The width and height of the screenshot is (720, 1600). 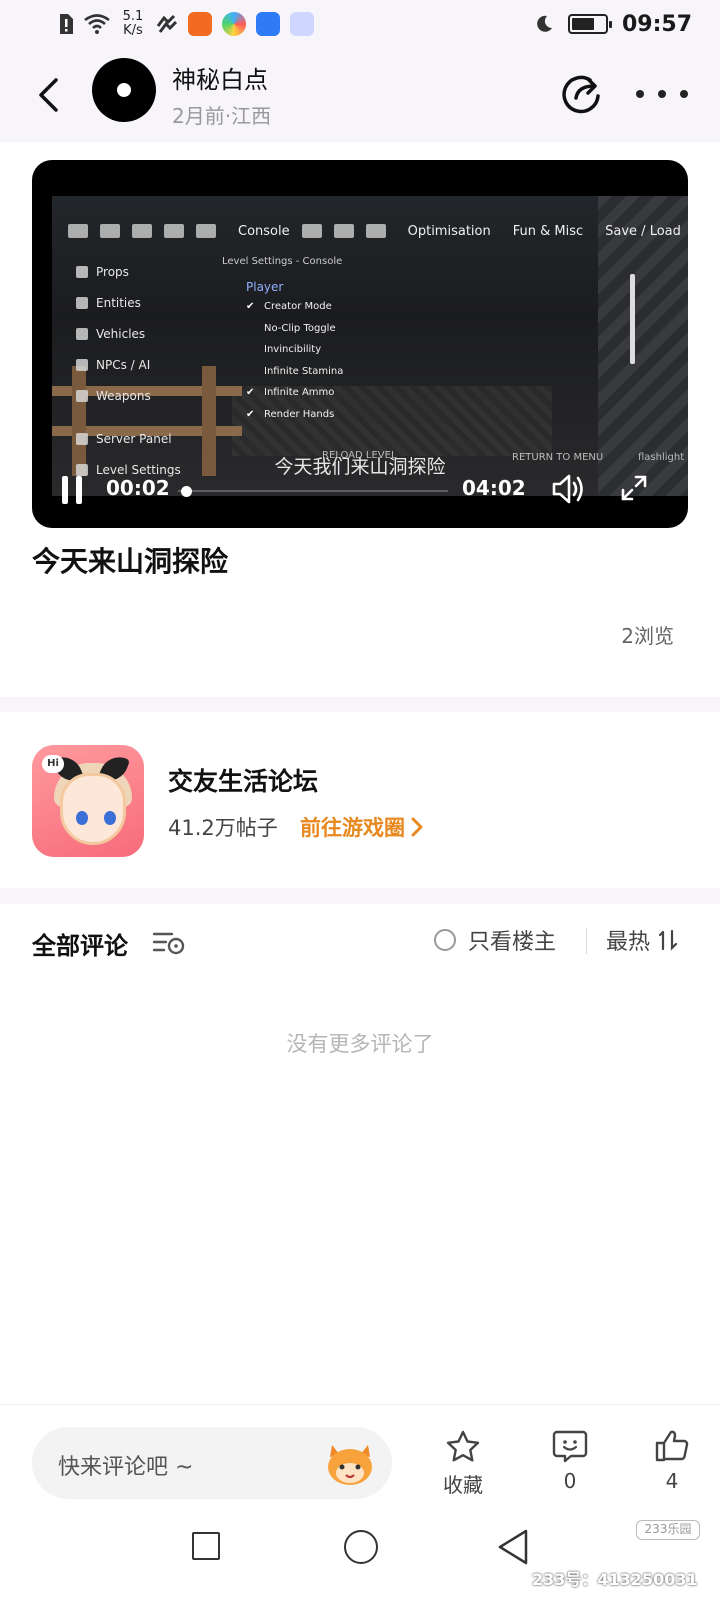 I want to click on progress-knob, so click(x=186, y=491).